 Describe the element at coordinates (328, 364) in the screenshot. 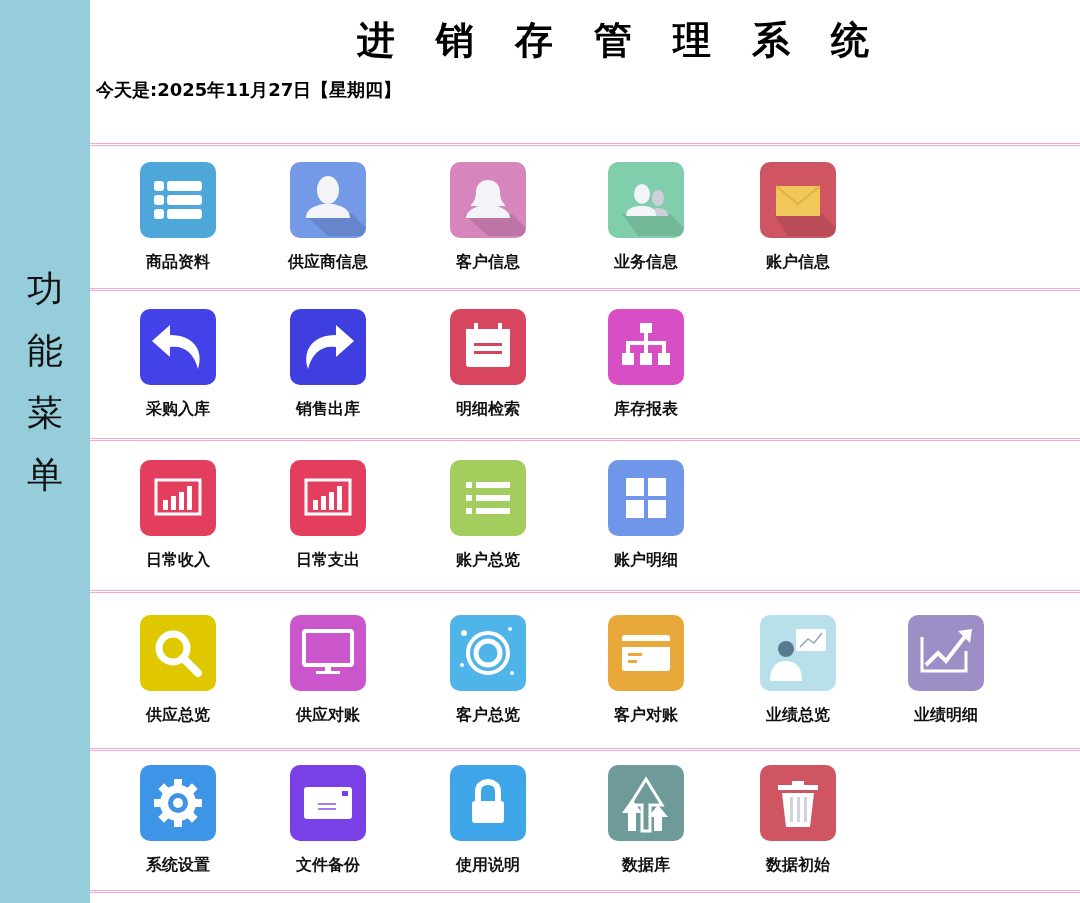

I see `menu-item: 销售出库` at that location.